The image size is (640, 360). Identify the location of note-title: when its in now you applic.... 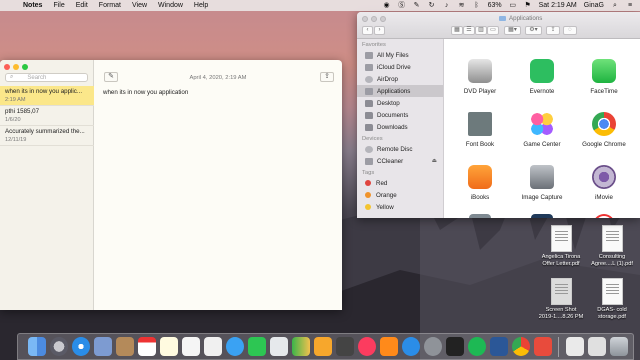
(44, 91).